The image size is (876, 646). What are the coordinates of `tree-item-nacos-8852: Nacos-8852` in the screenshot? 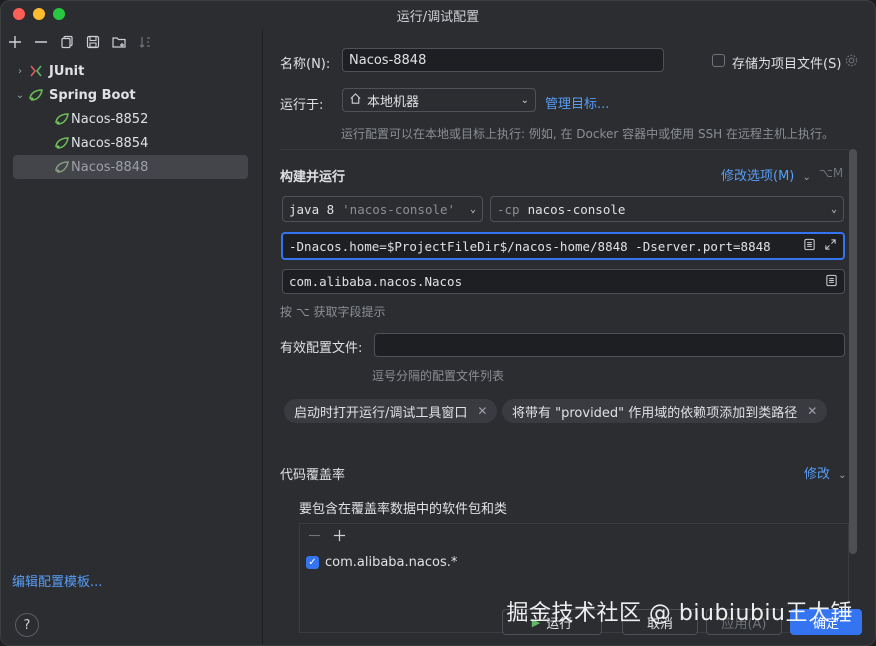 It's located at (131, 119).